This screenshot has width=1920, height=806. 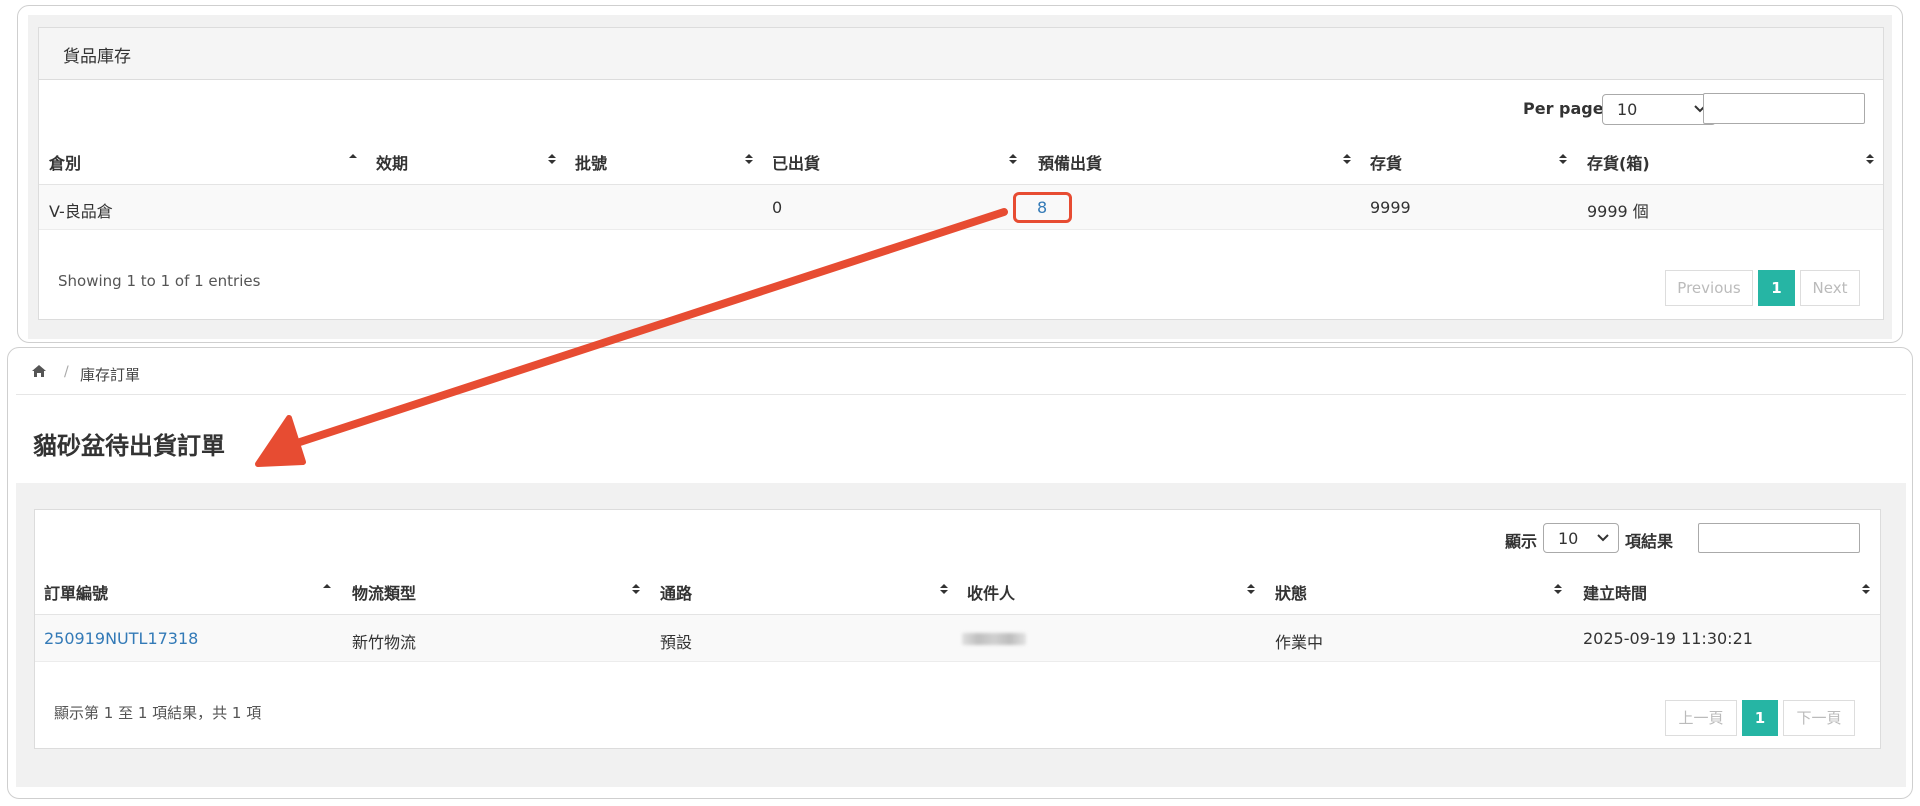 I want to click on cell-warehouse: V-良品倉, so click(x=81, y=211).